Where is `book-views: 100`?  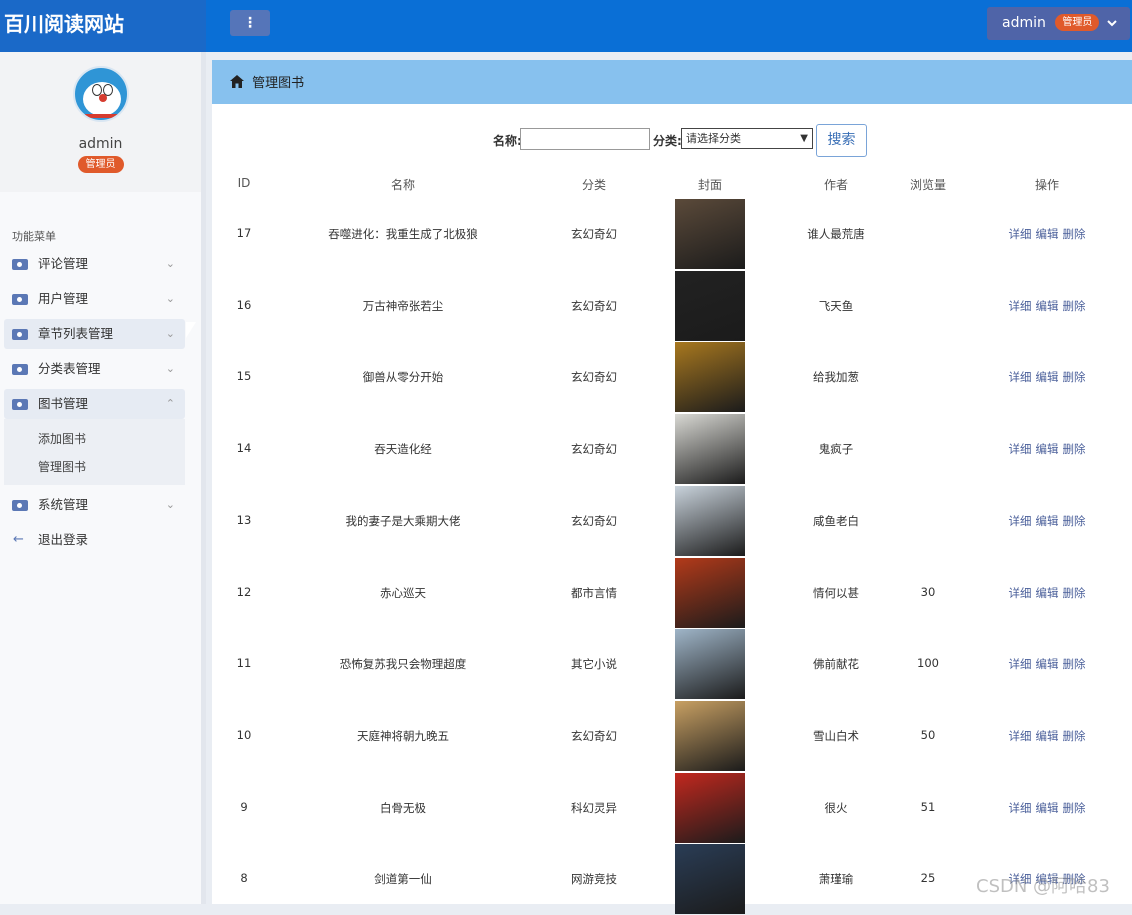
book-views: 100 is located at coordinates (928, 663).